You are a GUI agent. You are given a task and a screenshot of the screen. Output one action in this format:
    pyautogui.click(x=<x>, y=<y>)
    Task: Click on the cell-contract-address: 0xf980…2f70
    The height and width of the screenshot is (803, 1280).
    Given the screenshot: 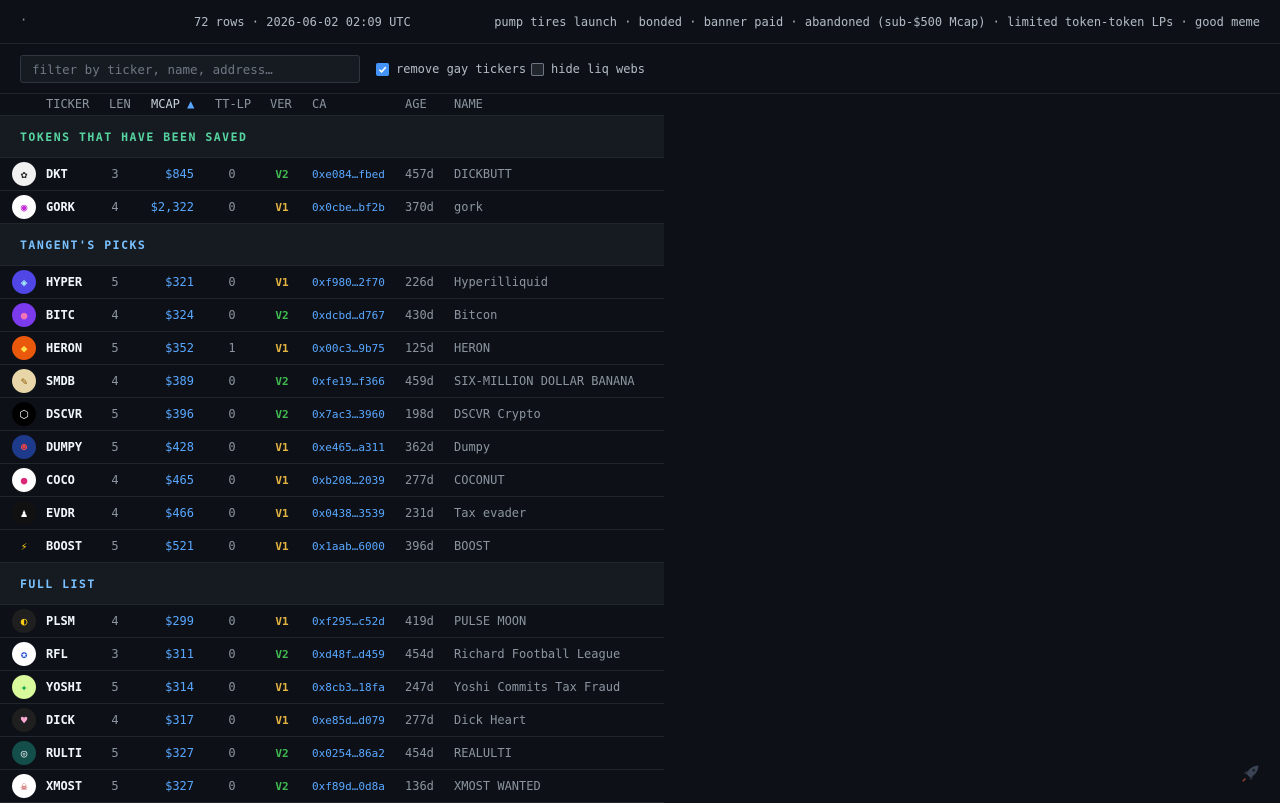 What is the action you would take?
    pyautogui.click(x=348, y=282)
    